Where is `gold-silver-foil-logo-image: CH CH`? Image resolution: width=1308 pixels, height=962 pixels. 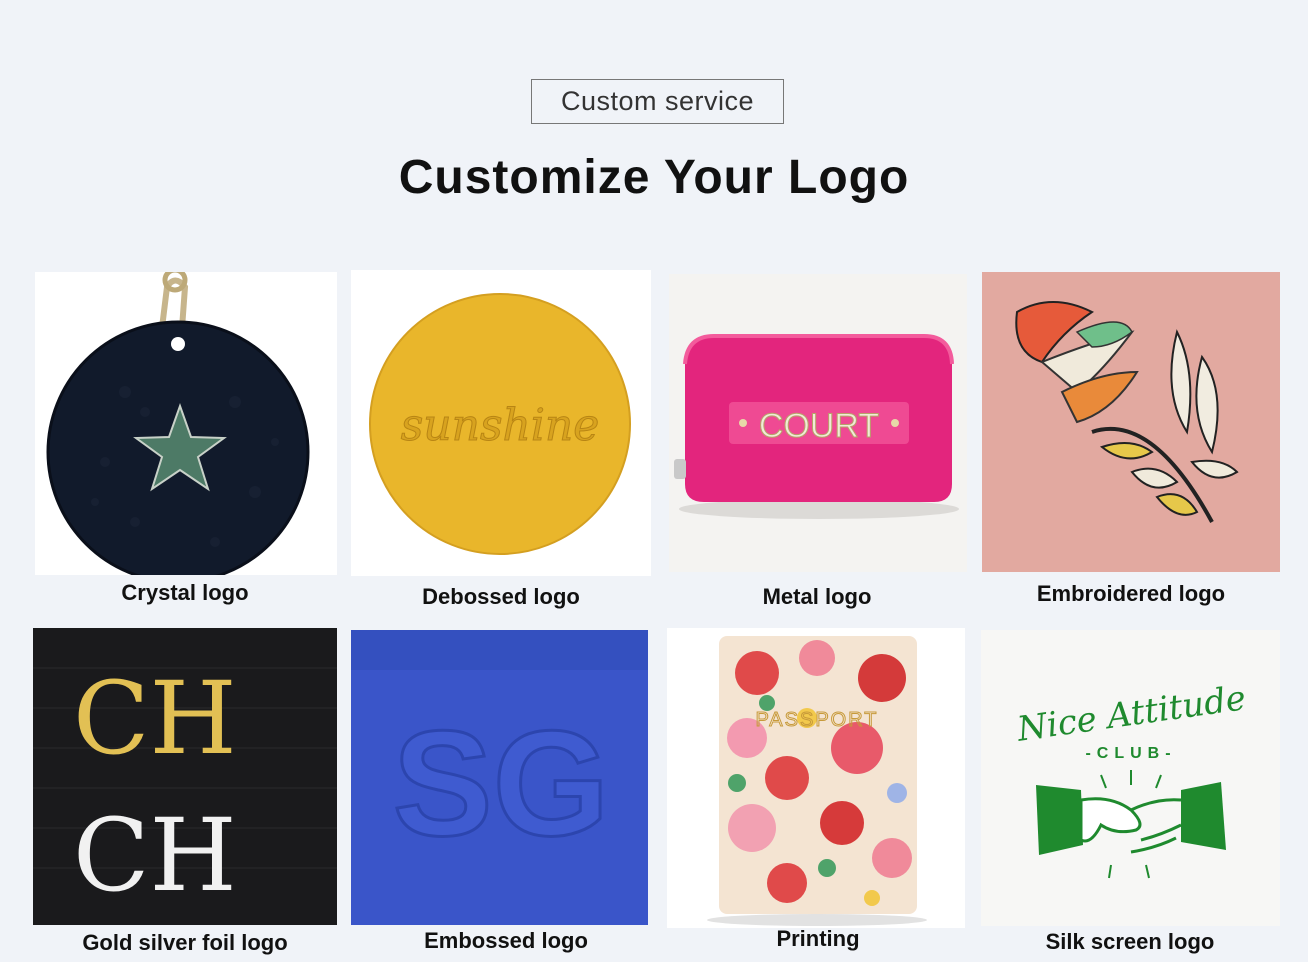 gold-silver-foil-logo-image: CH CH is located at coordinates (185, 776).